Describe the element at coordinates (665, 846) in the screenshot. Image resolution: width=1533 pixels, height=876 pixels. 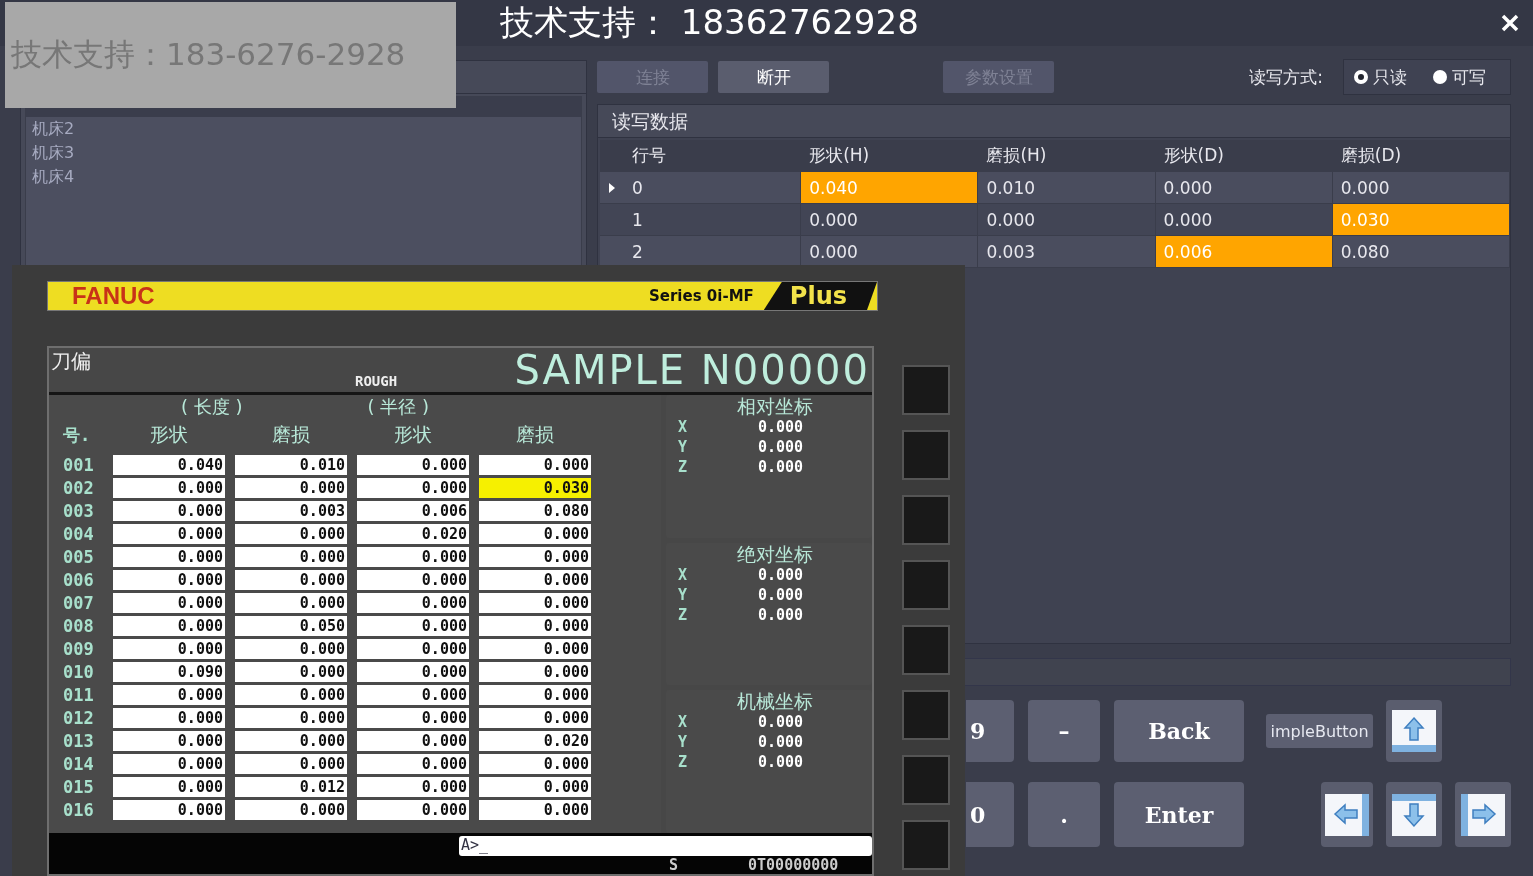
I see `input-field: A>_` at that location.